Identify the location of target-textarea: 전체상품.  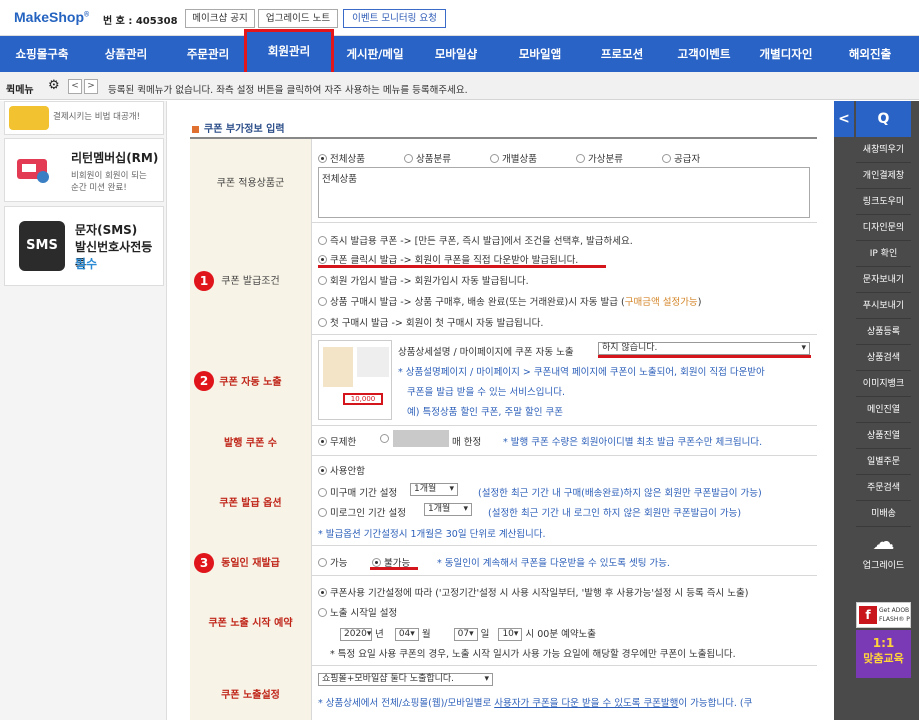
(564, 192).